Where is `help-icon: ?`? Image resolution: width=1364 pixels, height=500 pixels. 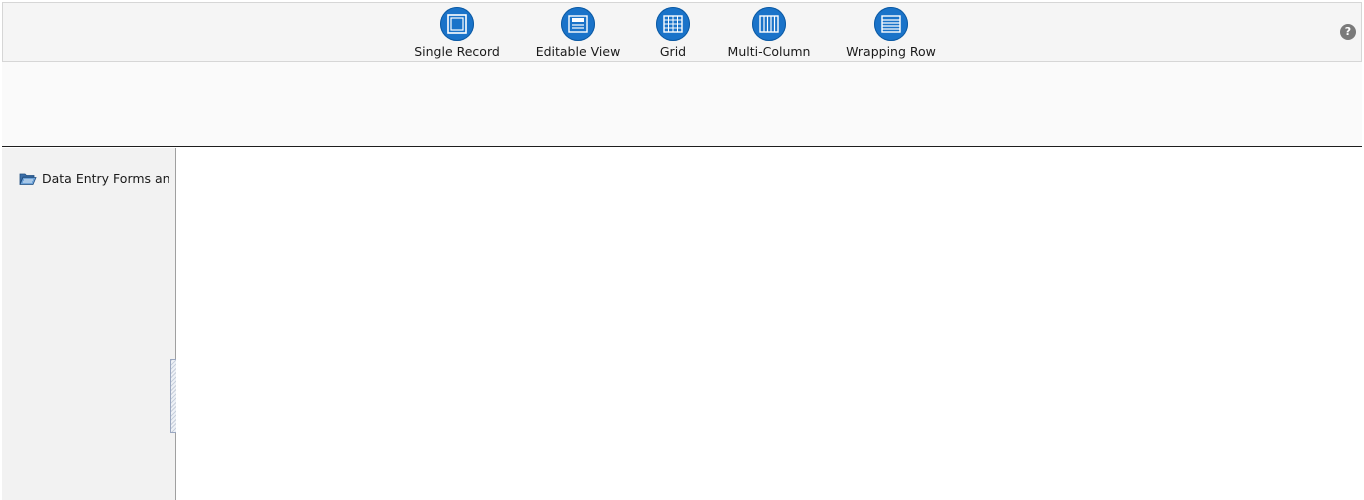 help-icon: ? is located at coordinates (1348, 32).